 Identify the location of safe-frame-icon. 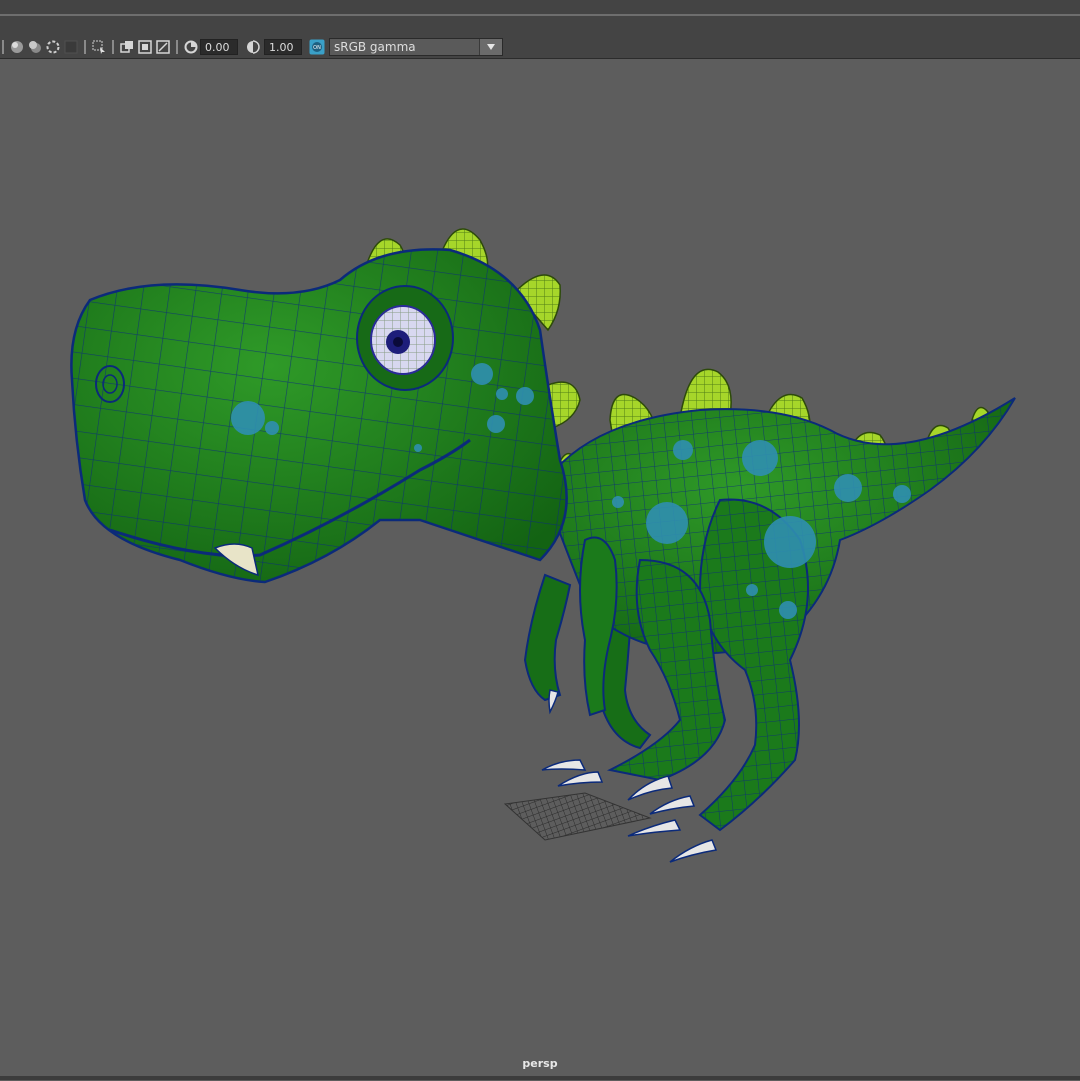
(145, 47).